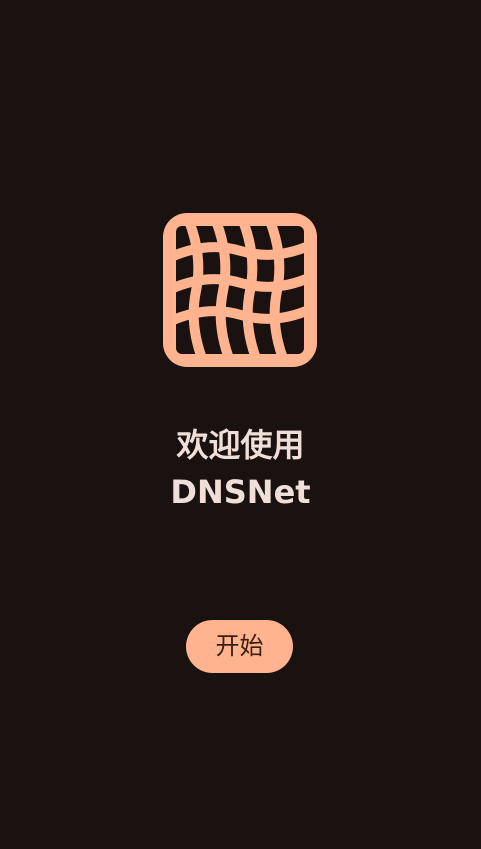  Describe the element at coordinates (240, 445) in the screenshot. I see `welcome-title-line1: 欢迎使用` at that location.